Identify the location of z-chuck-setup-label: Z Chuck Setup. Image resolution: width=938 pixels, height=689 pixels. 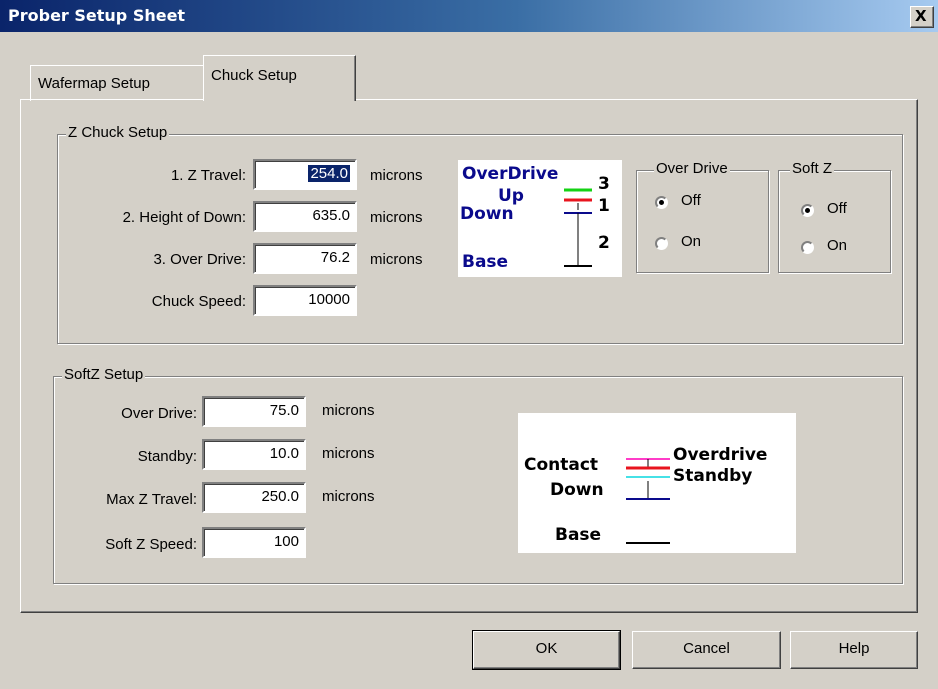
(118, 132).